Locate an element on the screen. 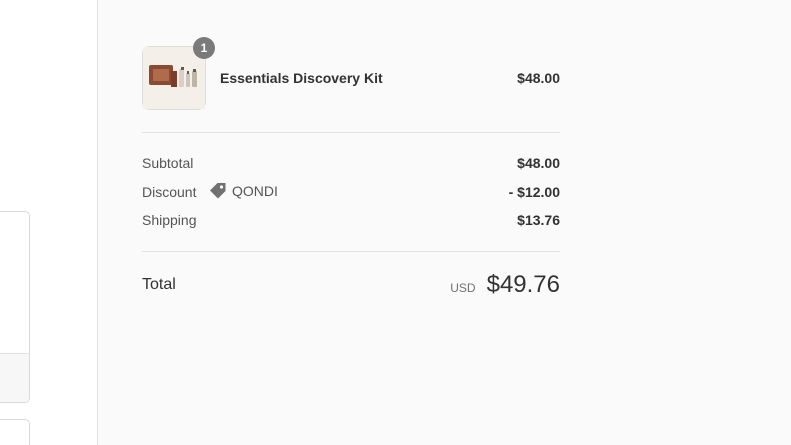  line-item: 1 Essentials Discovery Kit $48.00 is located at coordinates (351, 73).